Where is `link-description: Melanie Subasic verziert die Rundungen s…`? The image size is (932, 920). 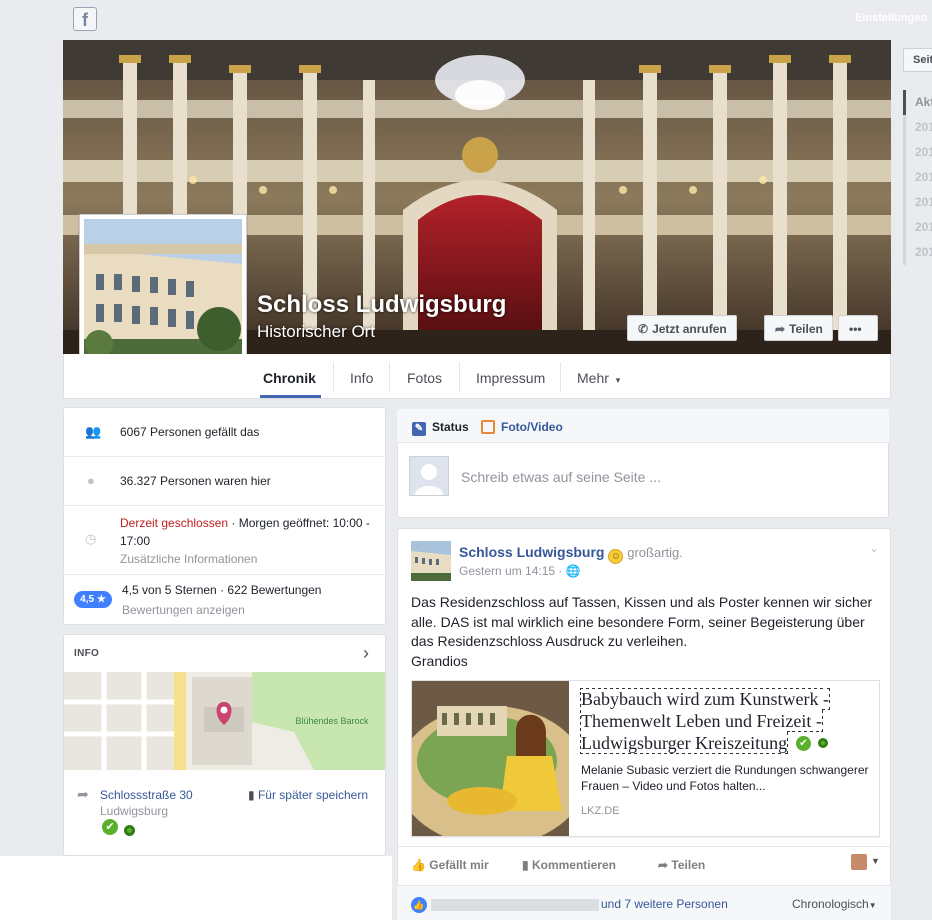
link-description: Melanie Subasic verziert die Rundungen s… is located at coordinates (725, 778).